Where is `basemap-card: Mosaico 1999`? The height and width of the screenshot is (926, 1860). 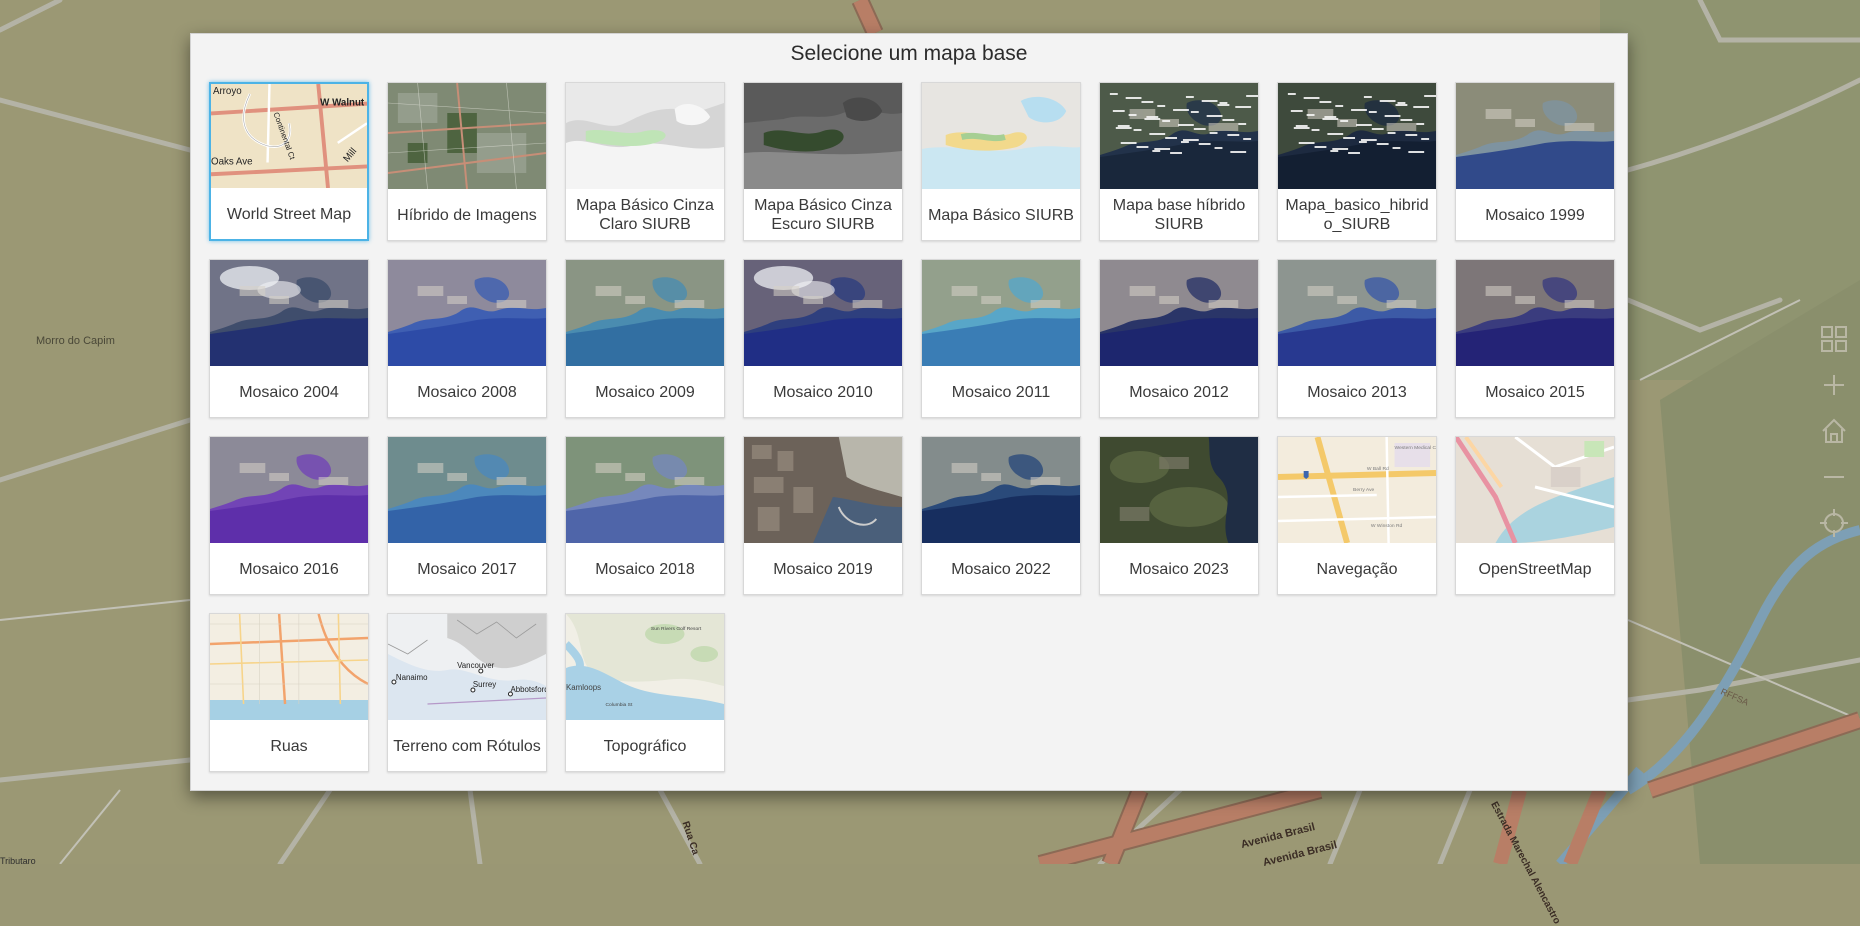 basemap-card: Mosaico 1999 is located at coordinates (1535, 161).